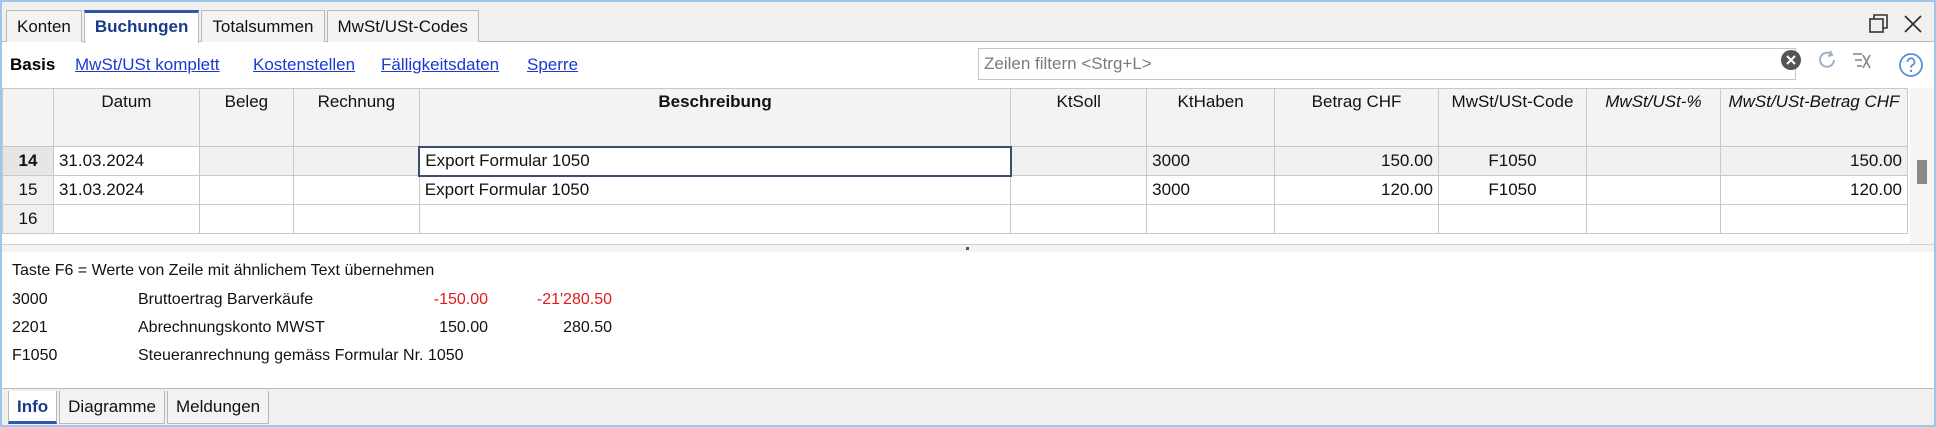 This screenshot has height=427, width=1936. Describe the element at coordinates (1913, 24) in the screenshot. I see `close-window-icon` at that location.